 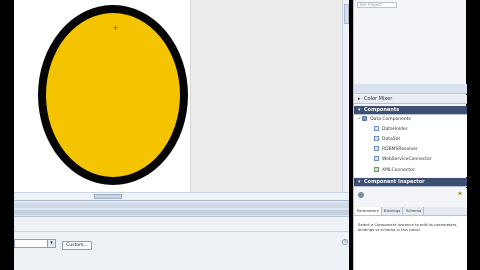 I want to click on divider, so click(x=182, y=231).